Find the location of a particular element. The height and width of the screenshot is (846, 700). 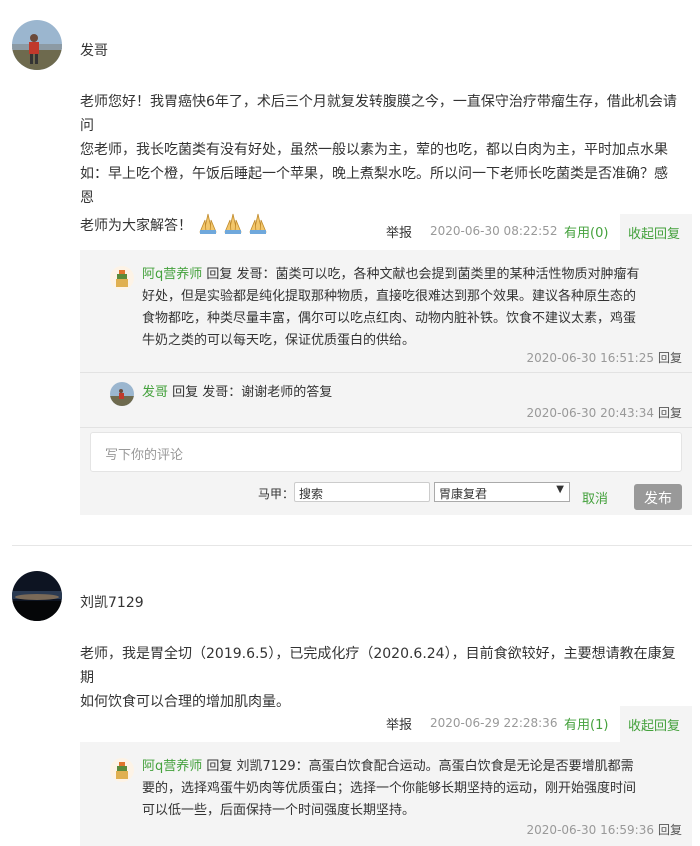

reply-line: 要的，选择鸡蛋牛奶肉等优质蛋白；选择一个你能够长期坚持的运动，刚开始强度时间 is located at coordinates (389, 788).